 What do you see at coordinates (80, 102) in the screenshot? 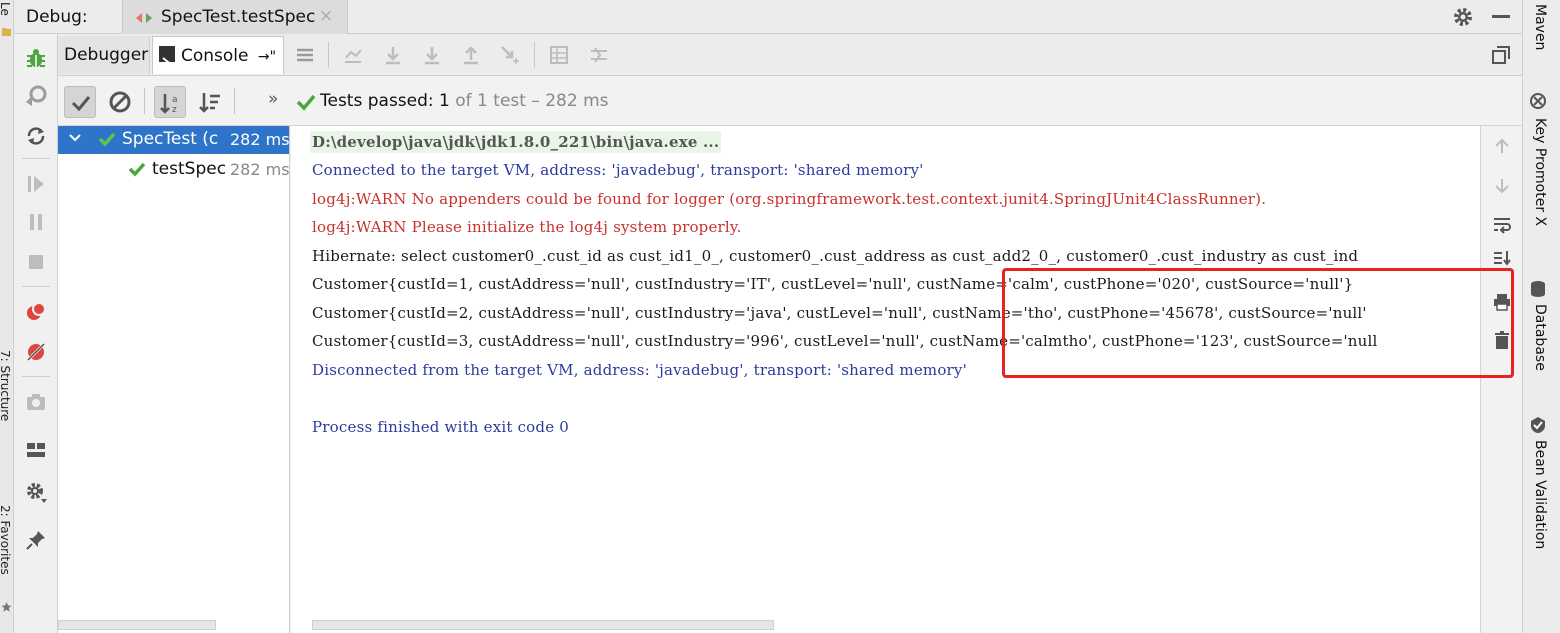
I see `show-passed-toggle` at bounding box center [80, 102].